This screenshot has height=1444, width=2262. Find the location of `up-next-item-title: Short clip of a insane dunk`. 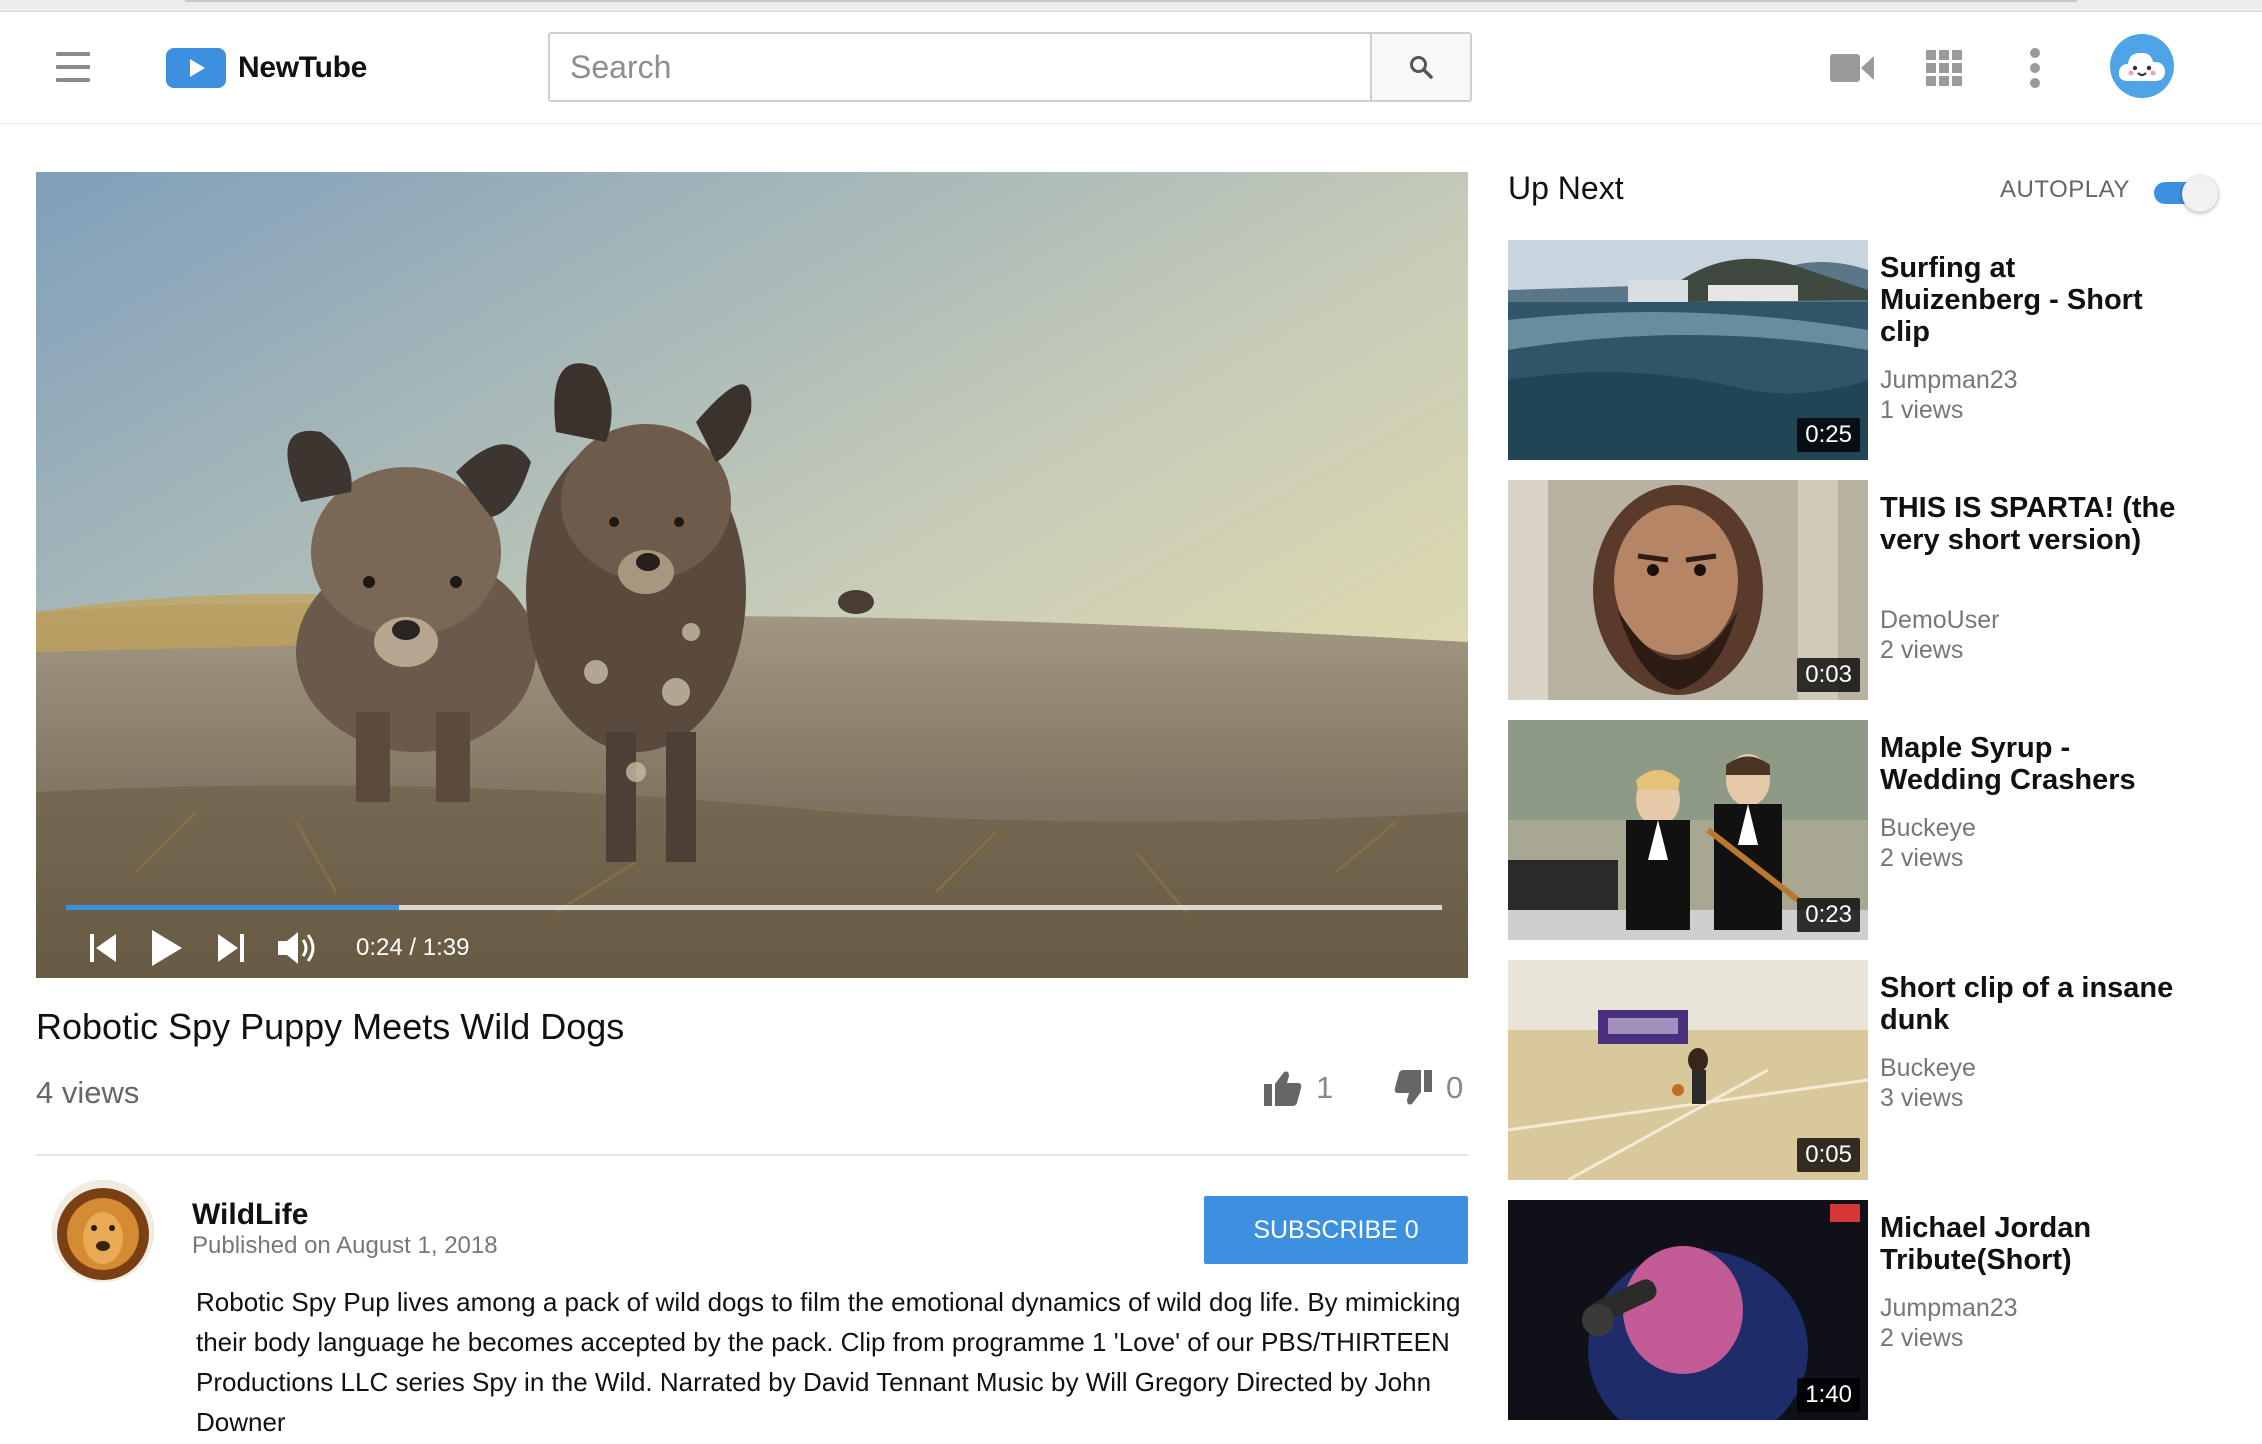

up-next-item-title: Short clip of a insane dunk is located at coordinates (2027, 1004).